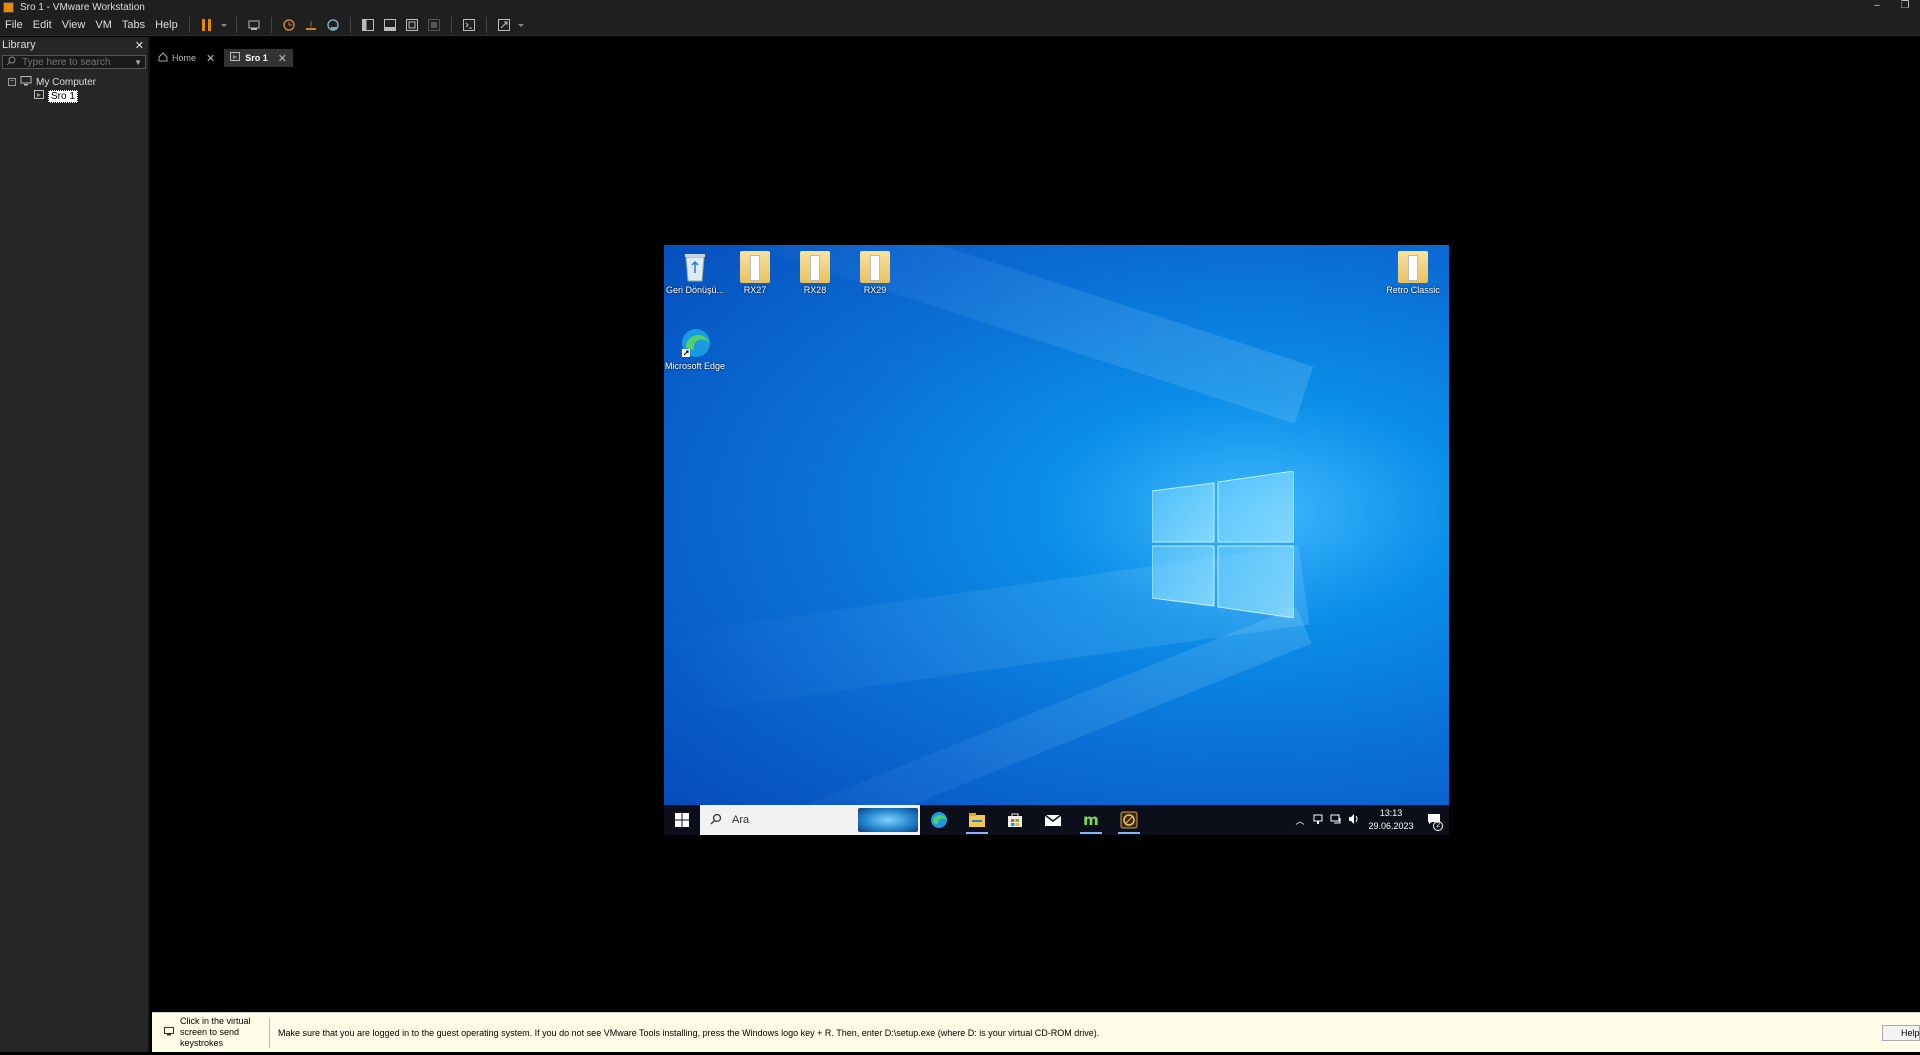 This screenshot has height=1055, width=1920. Describe the element at coordinates (875, 290) in the screenshot. I see `desktop-icon-label: RX29` at that location.